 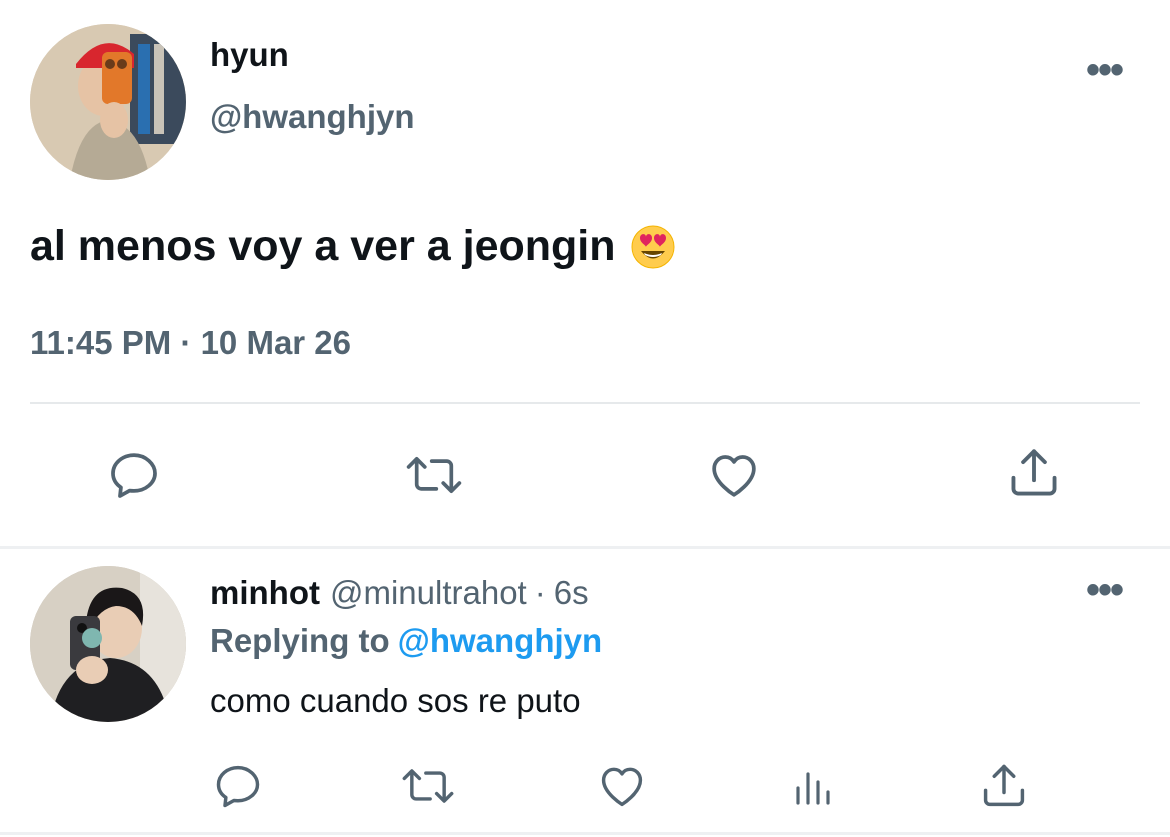 What do you see at coordinates (312, 117) in the screenshot?
I see `author-handle: @hwanghjyn` at bounding box center [312, 117].